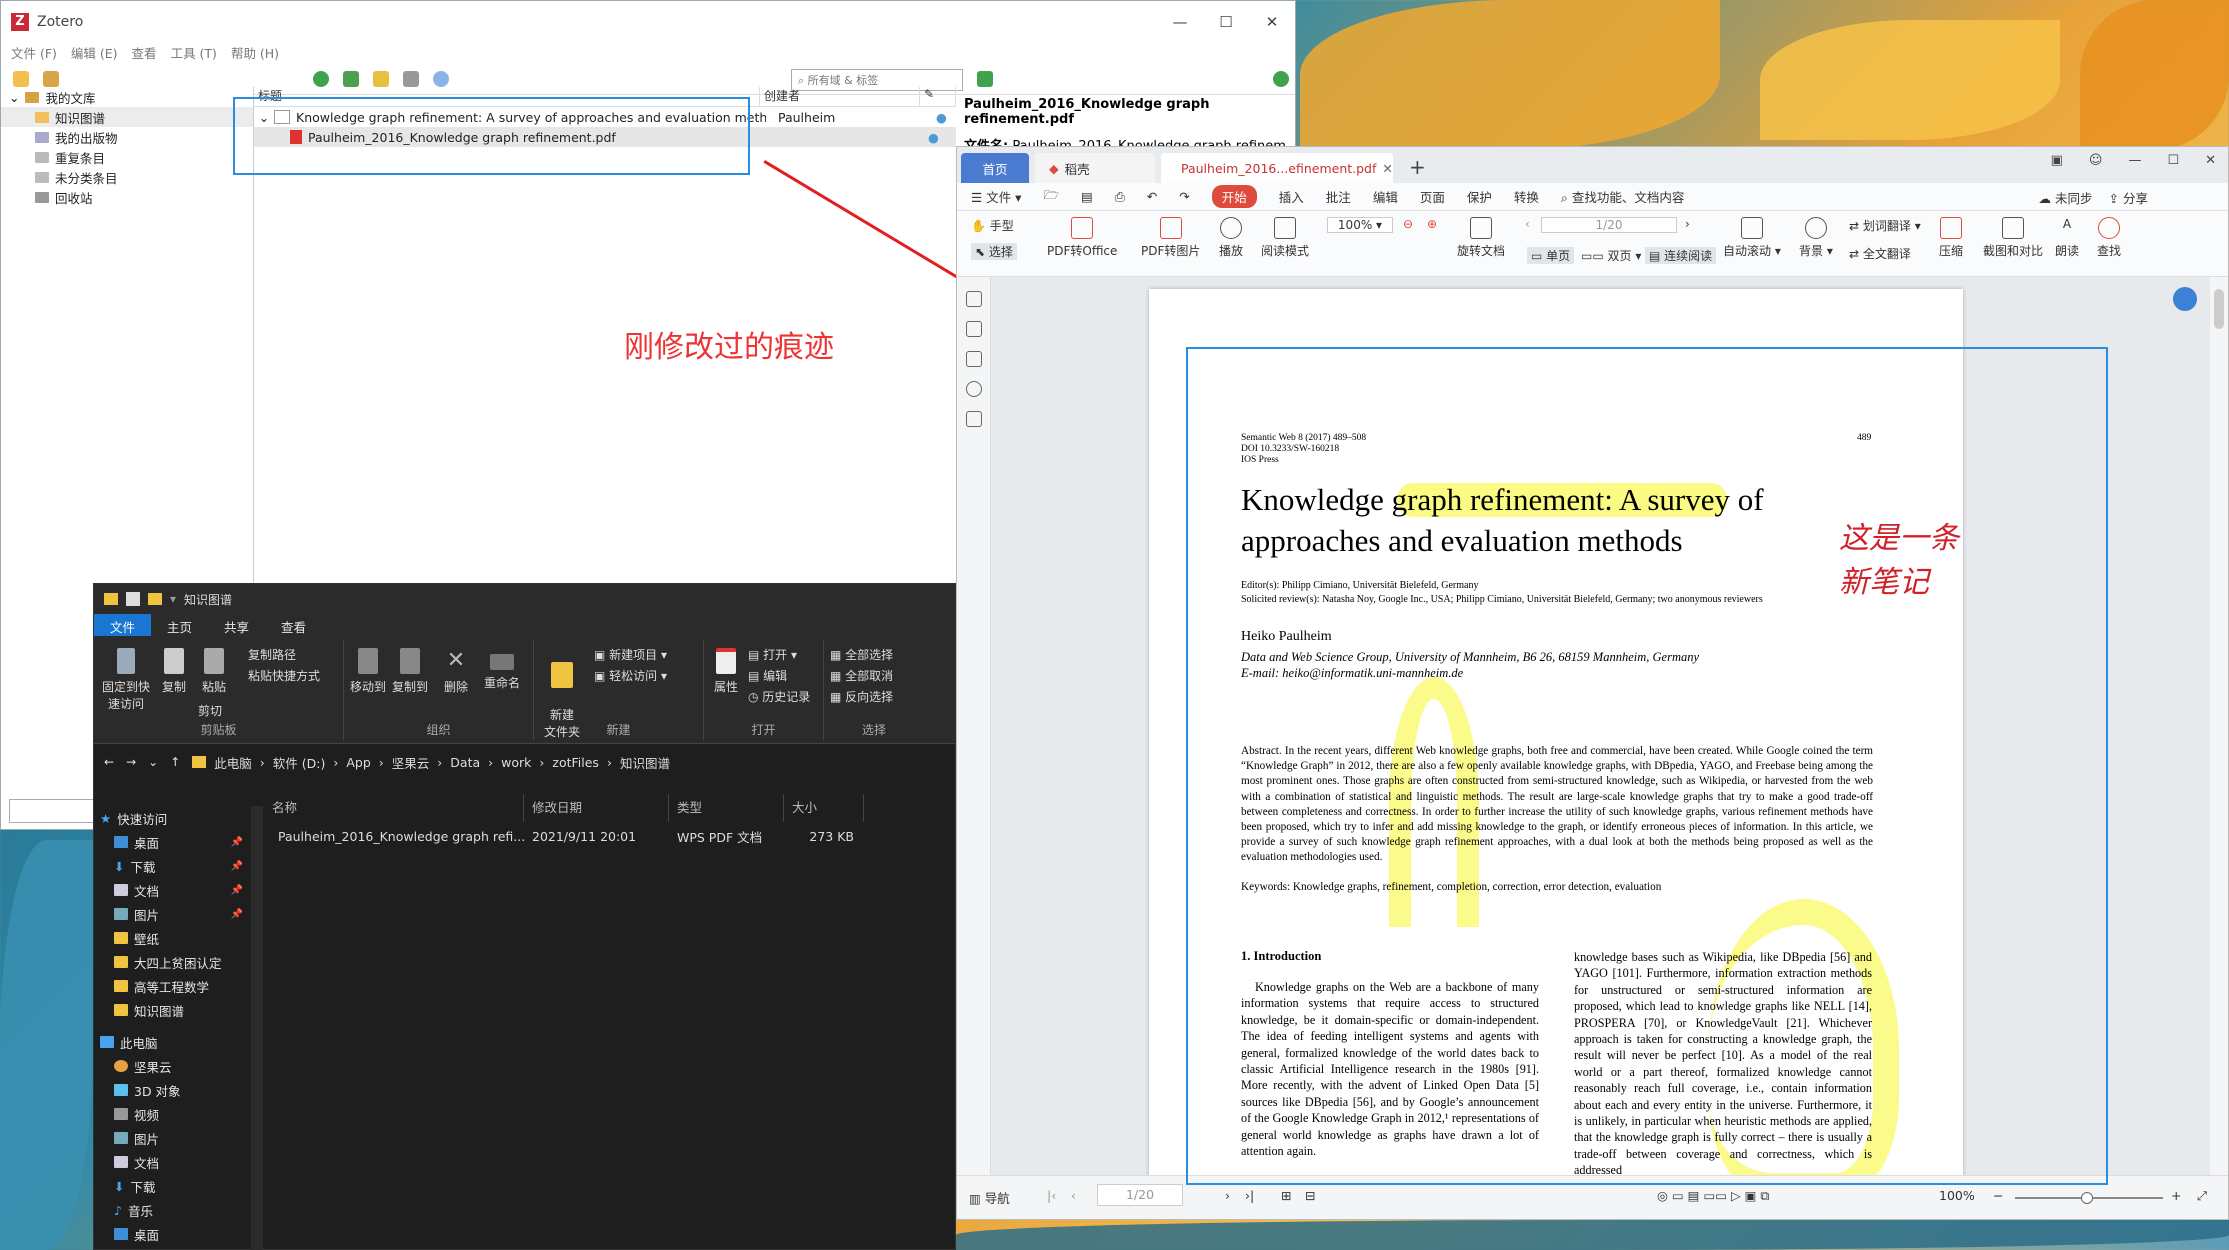  What do you see at coordinates (1281, 79) in the screenshot?
I see `sync-icon` at bounding box center [1281, 79].